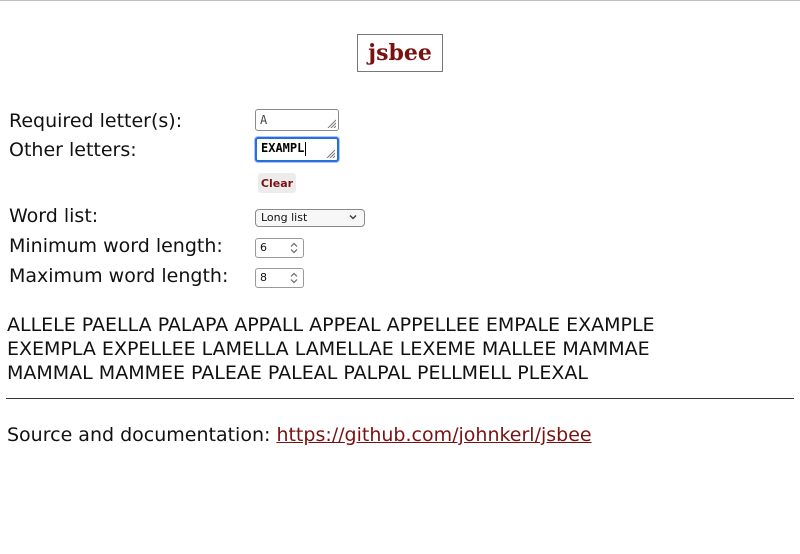  Describe the element at coordinates (139, 435) in the screenshot. I see `footer-prefix: Source and documentation:` at that location.